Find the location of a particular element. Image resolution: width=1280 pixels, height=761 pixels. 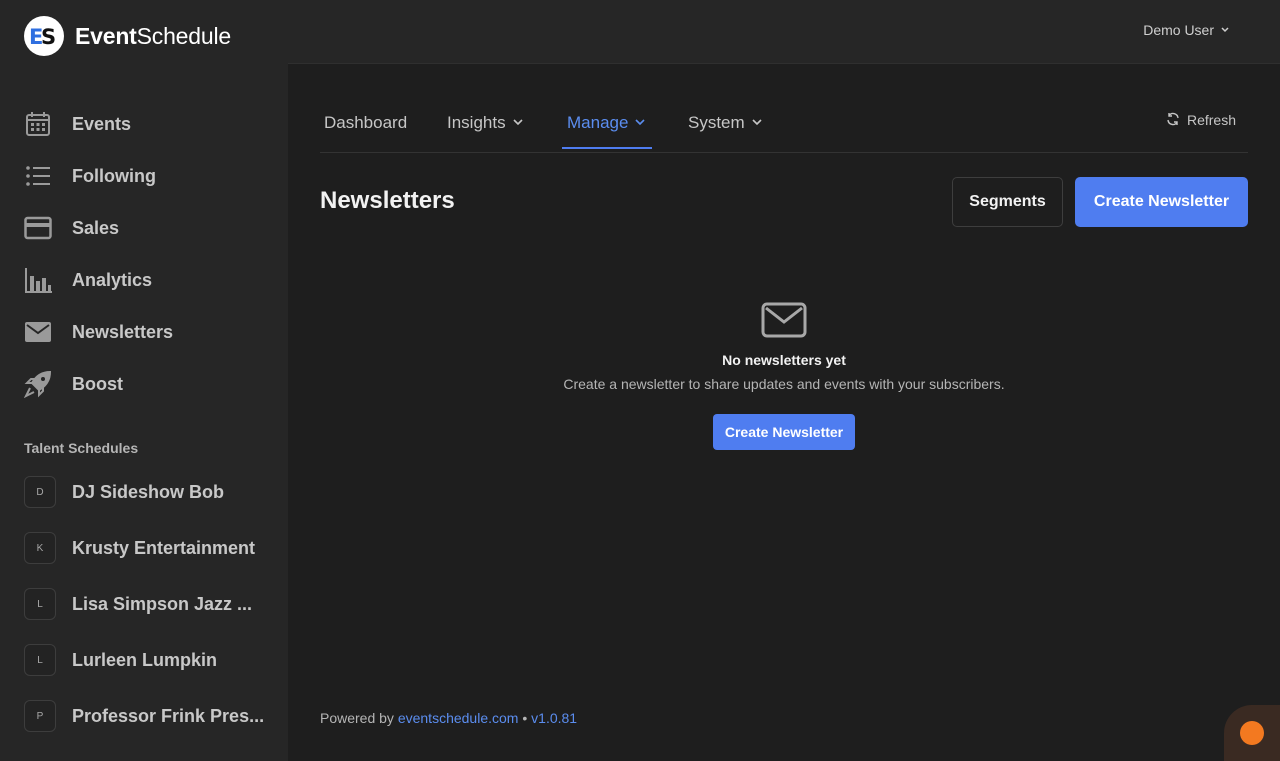

active-tab-underline is located at coordinates (607, 148).